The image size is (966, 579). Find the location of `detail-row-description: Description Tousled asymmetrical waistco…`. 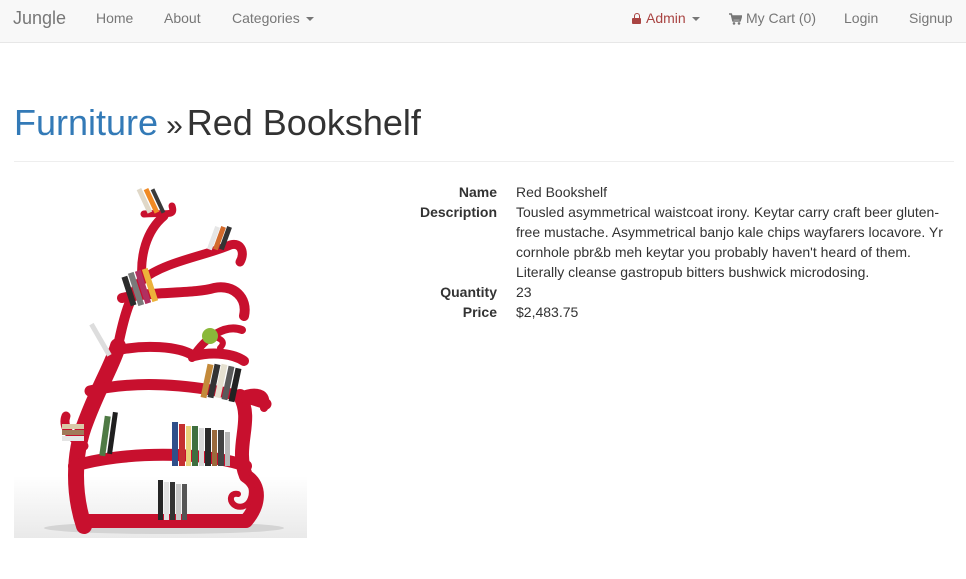

detail-row-description: Description Tousled asymmetrical waistco… is located at coordinates (678, 242).